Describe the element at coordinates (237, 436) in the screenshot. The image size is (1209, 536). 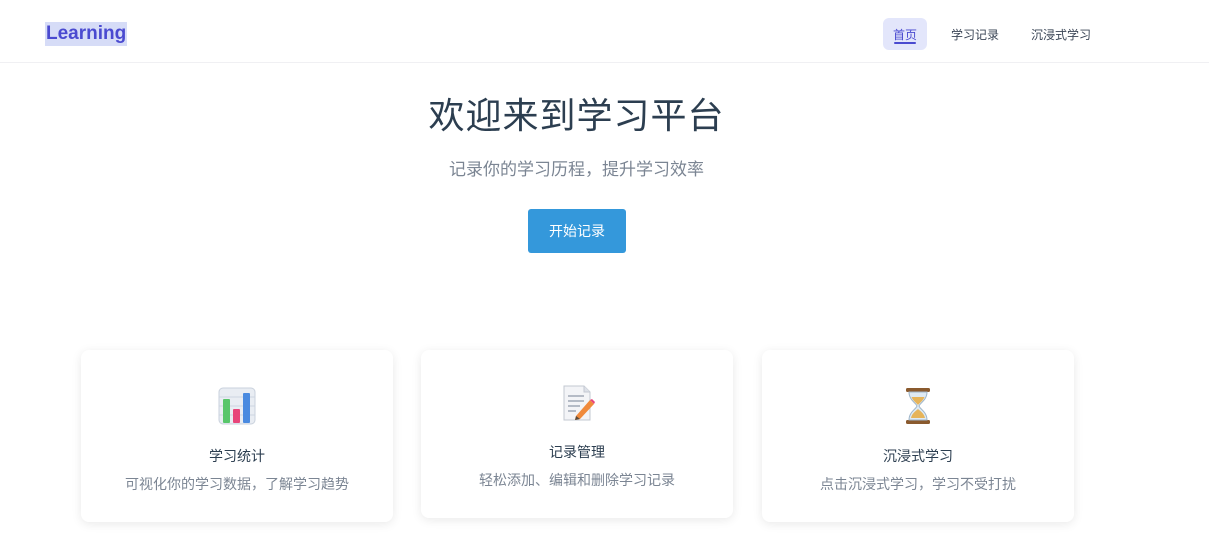
I see `feature-card-statistics: 学习统计 可视化你的学习数据，了解学习趋势` at that location.